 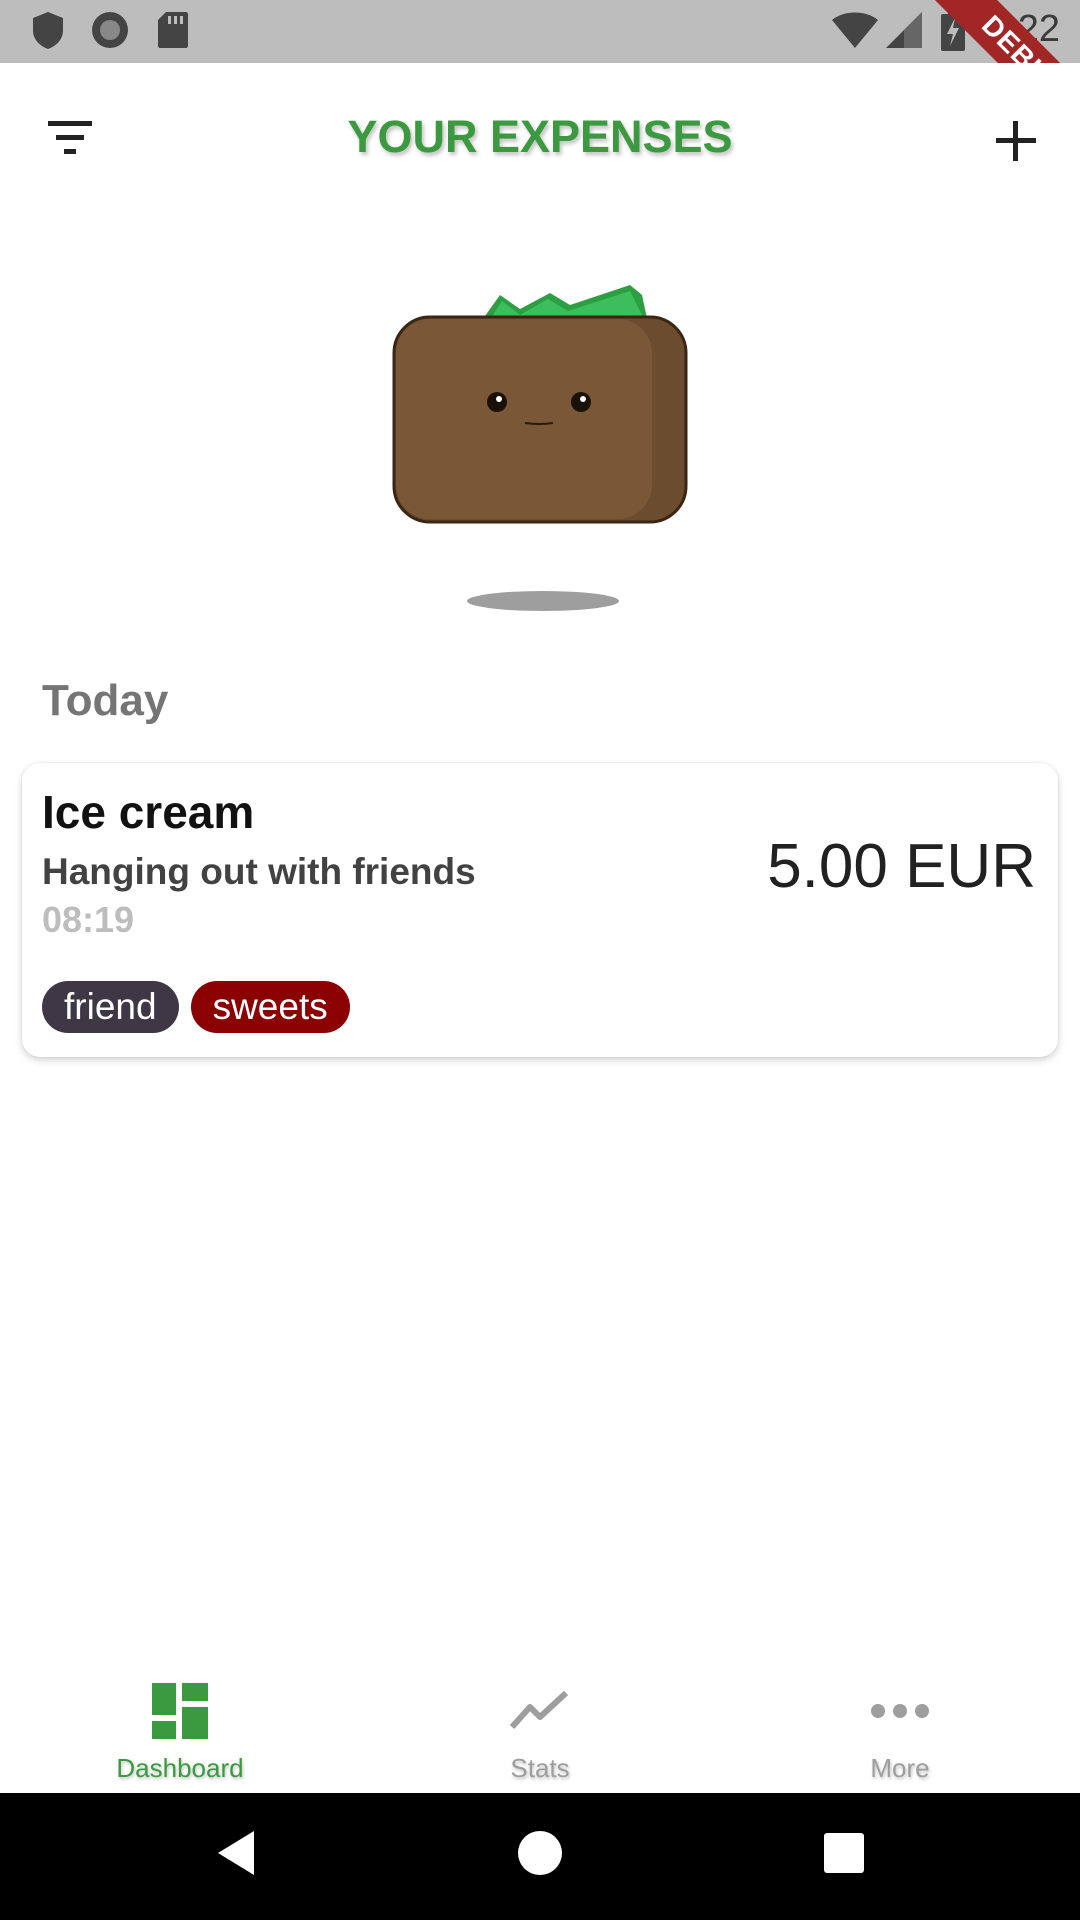 What do you see at coordinates (240, 1853) in the screenshot?
I see `back-icon` at bounding box center [240, 1853].